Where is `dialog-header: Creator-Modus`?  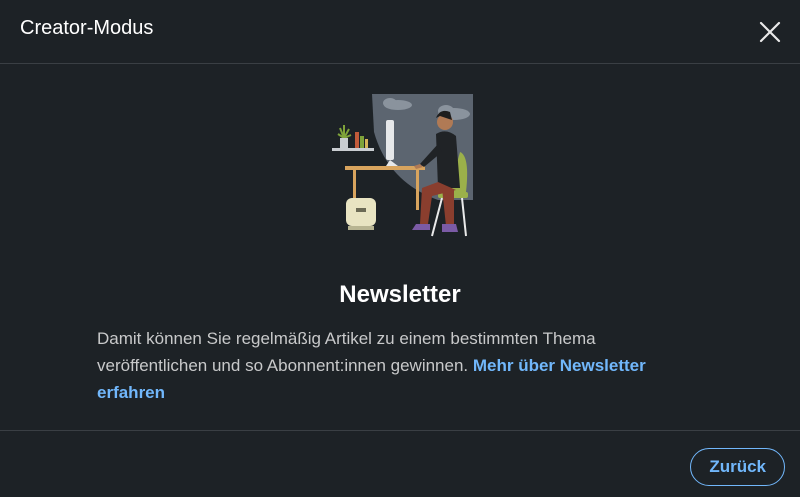 dialog-header: Creator-Modus is located at coordinates (400, 32).